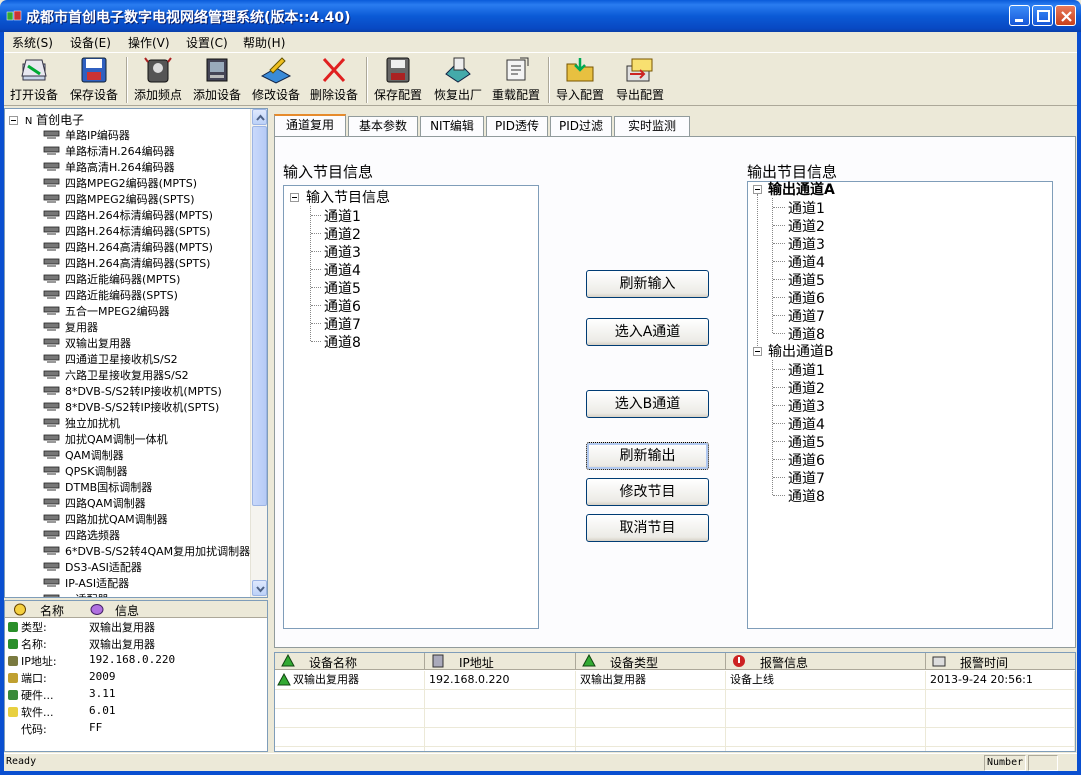  Describe the element at coordinates (647, 404) in the screenshot. I see `select-b-button: 选入B通道` at that location.